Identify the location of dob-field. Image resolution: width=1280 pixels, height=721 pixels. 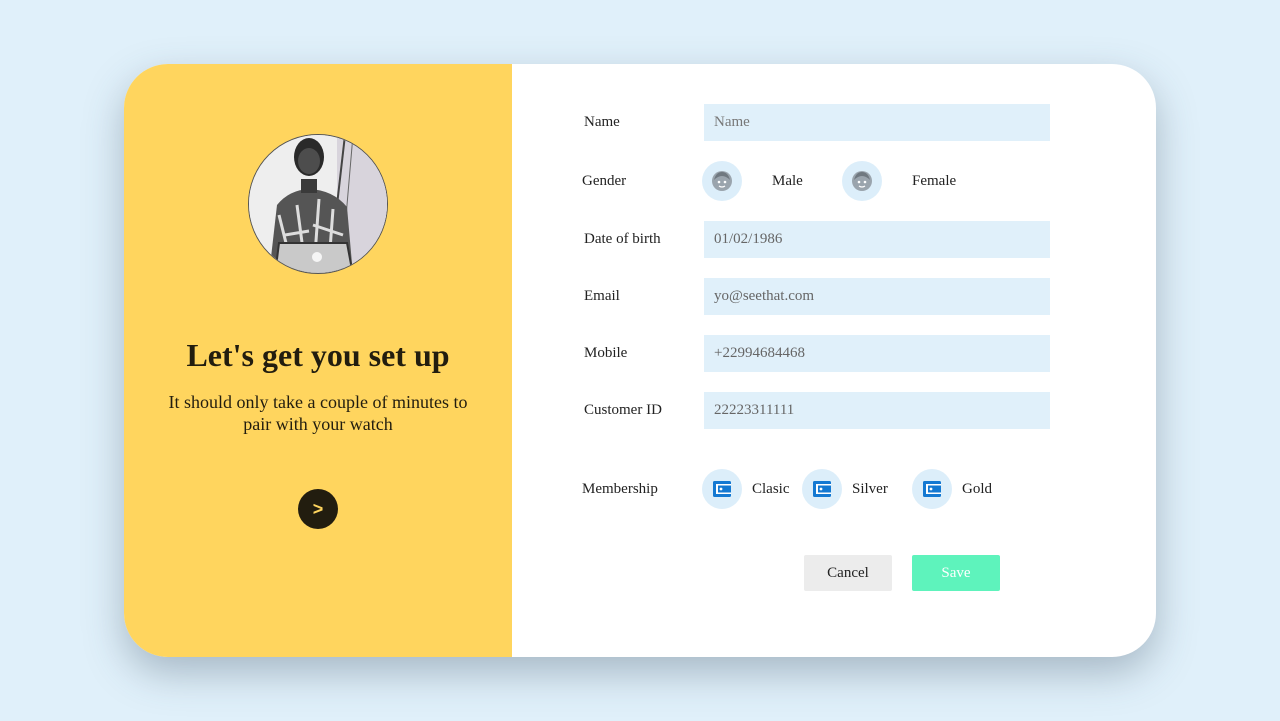
(877, 239).